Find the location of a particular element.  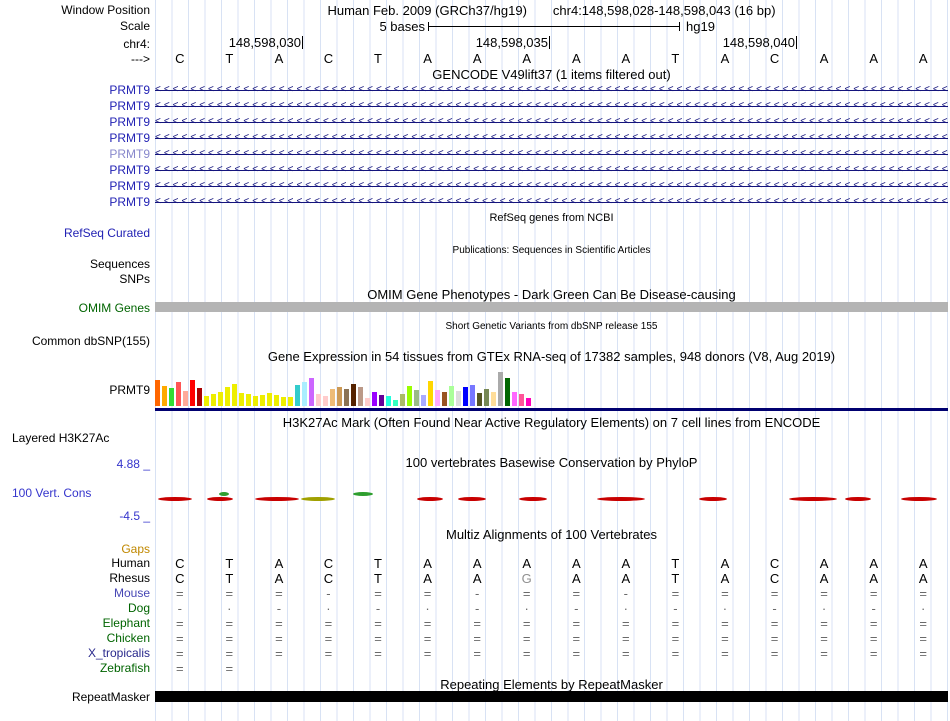

omim-genes-label: OMIM Genes is located at coordinates (75, 308).